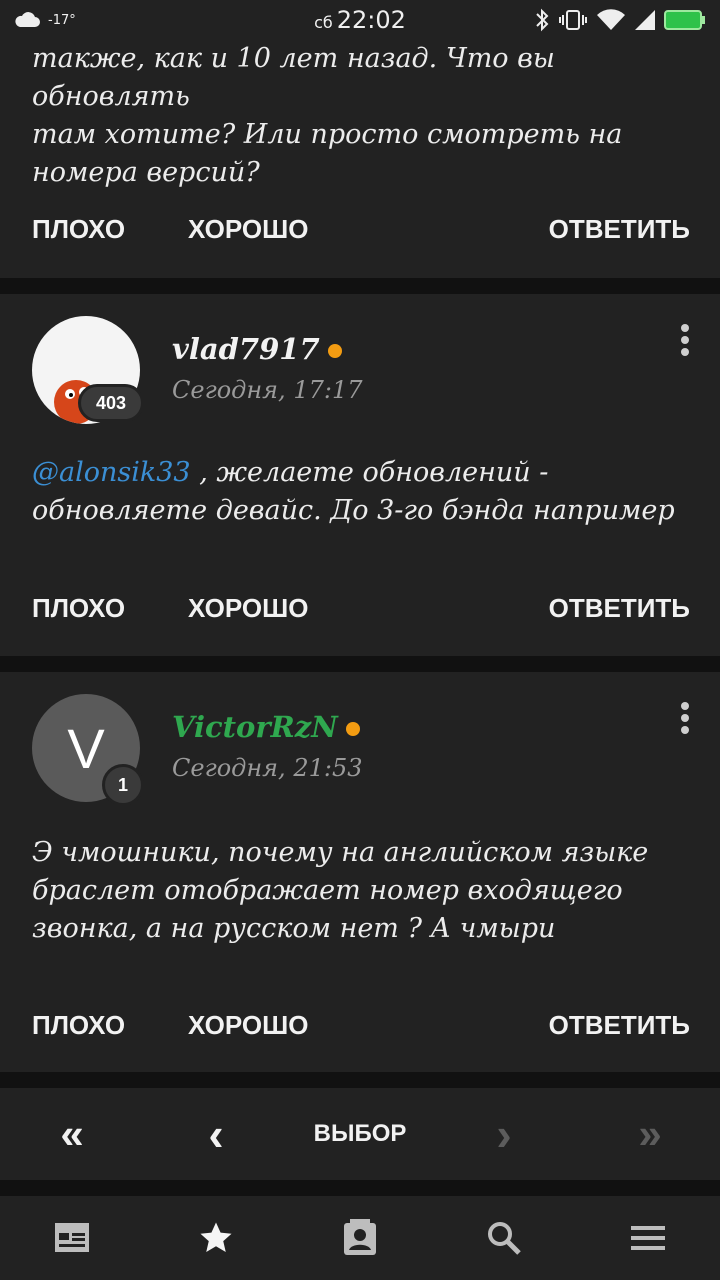  I want to click on nav-menu, so click(648, 1238).